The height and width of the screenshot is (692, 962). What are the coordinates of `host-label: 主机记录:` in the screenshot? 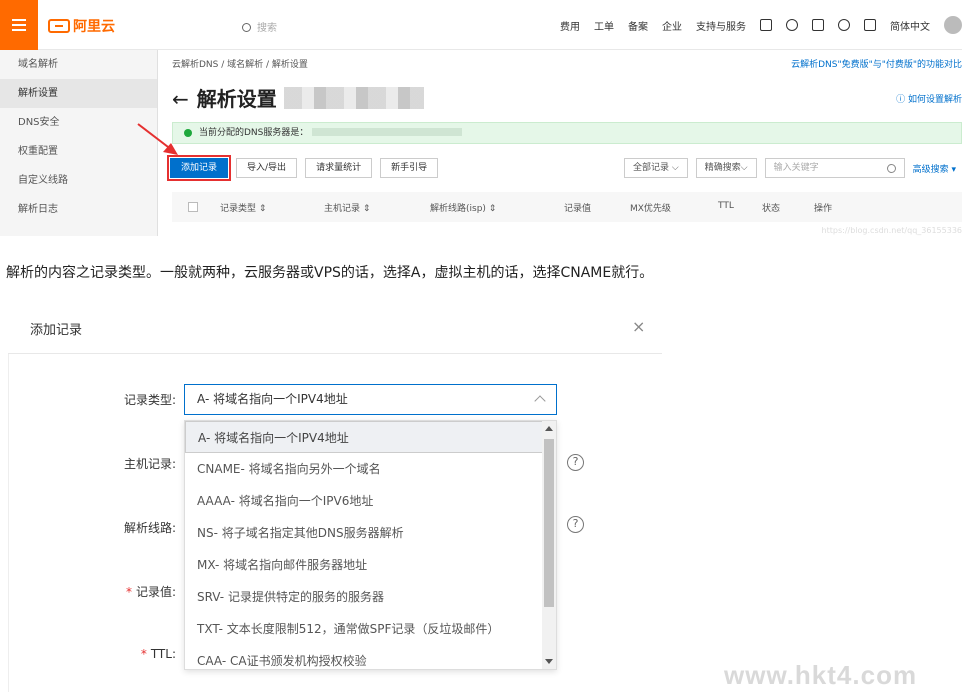 It's located at (149, 464).